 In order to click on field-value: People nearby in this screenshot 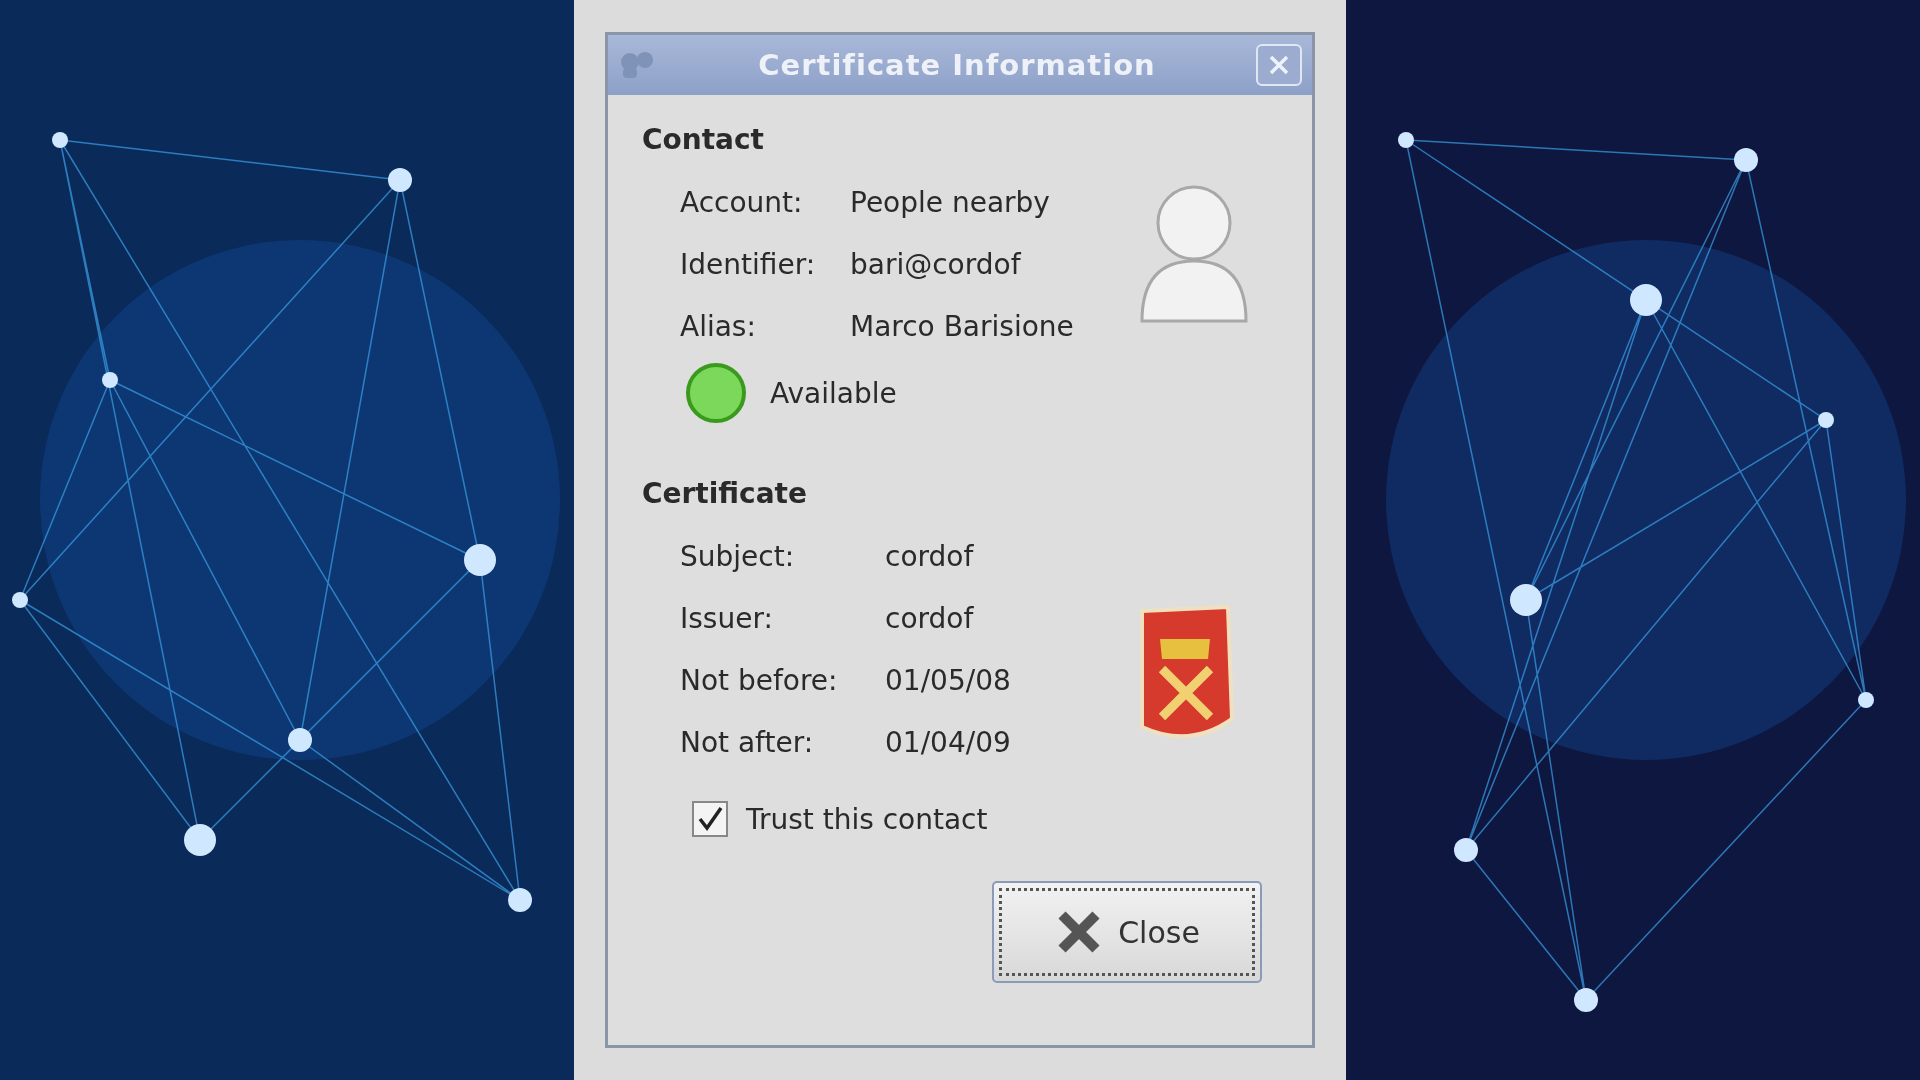, I will do `click(950, 203)`.